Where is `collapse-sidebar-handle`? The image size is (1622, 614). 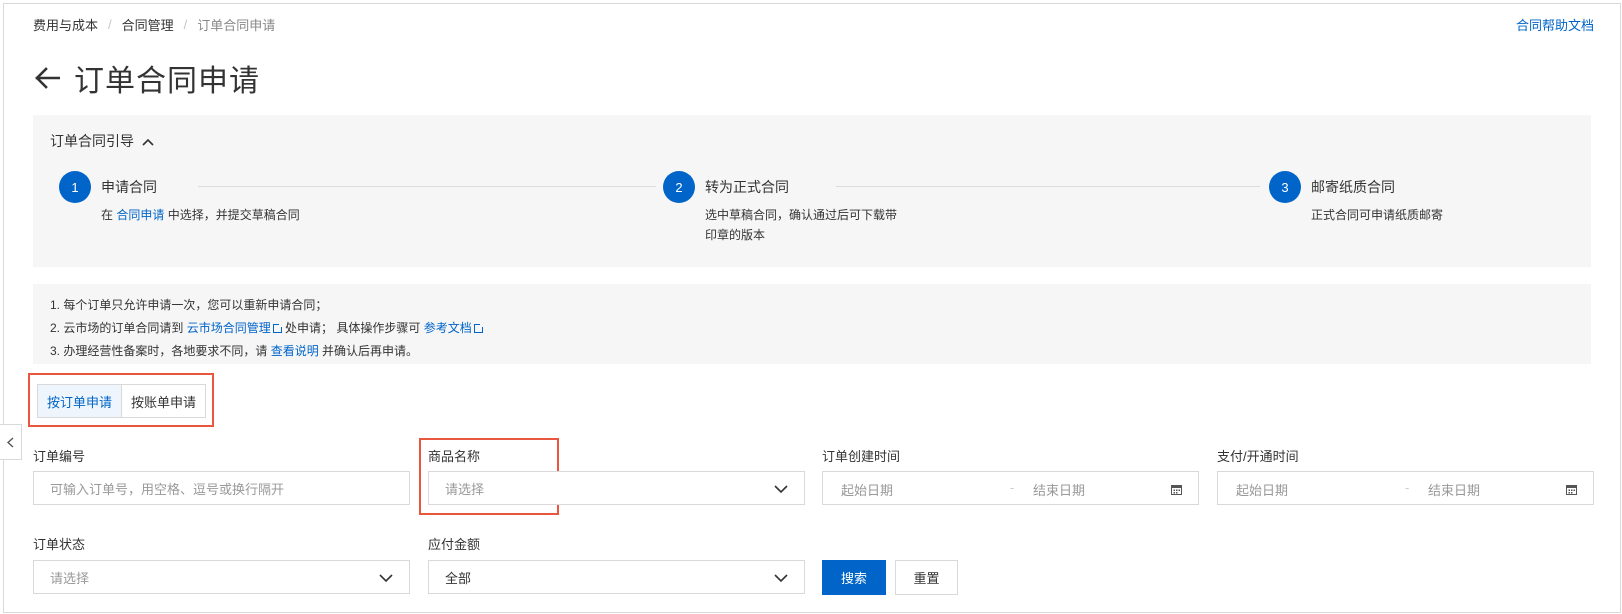
collapse-sidebar-handle is located at coordinates (11, 442).